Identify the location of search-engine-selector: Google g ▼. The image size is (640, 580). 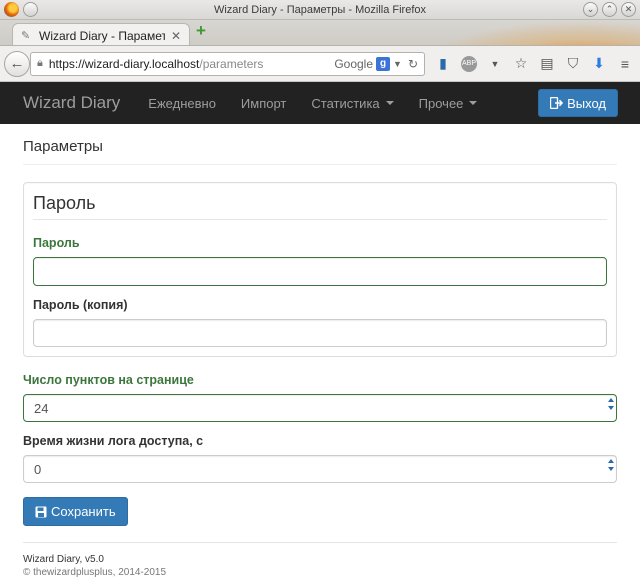
(368, 63).